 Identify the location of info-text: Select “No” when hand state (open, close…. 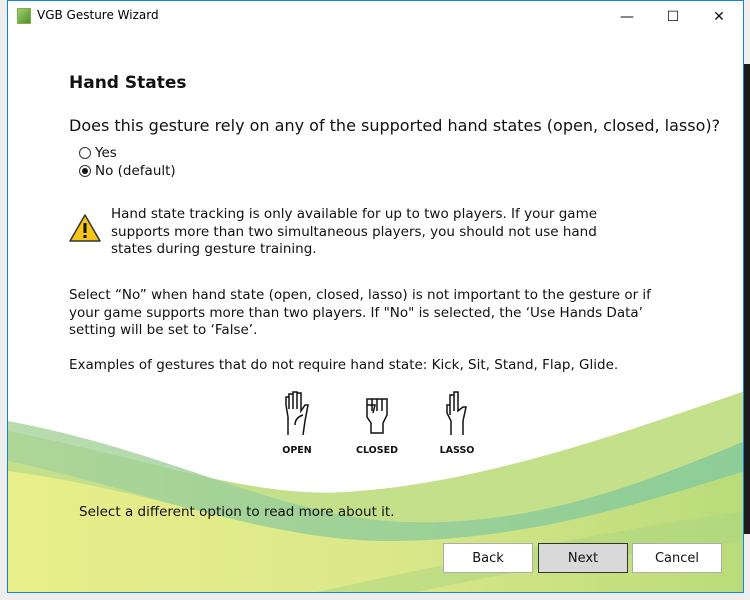
(360, 312).